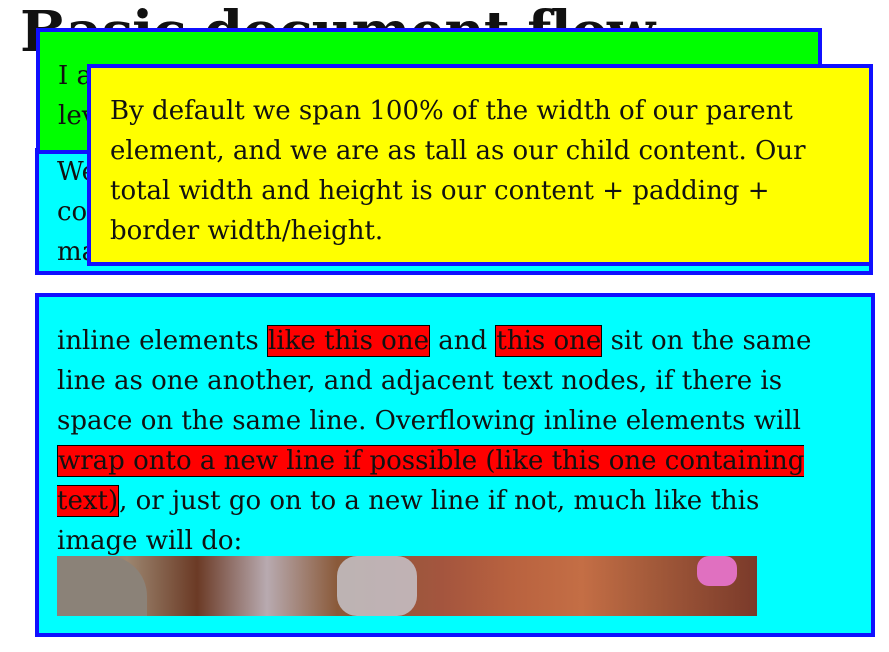 The image size is (889, 652). I want to click on inline-span-2: this one, so click(549, 341).